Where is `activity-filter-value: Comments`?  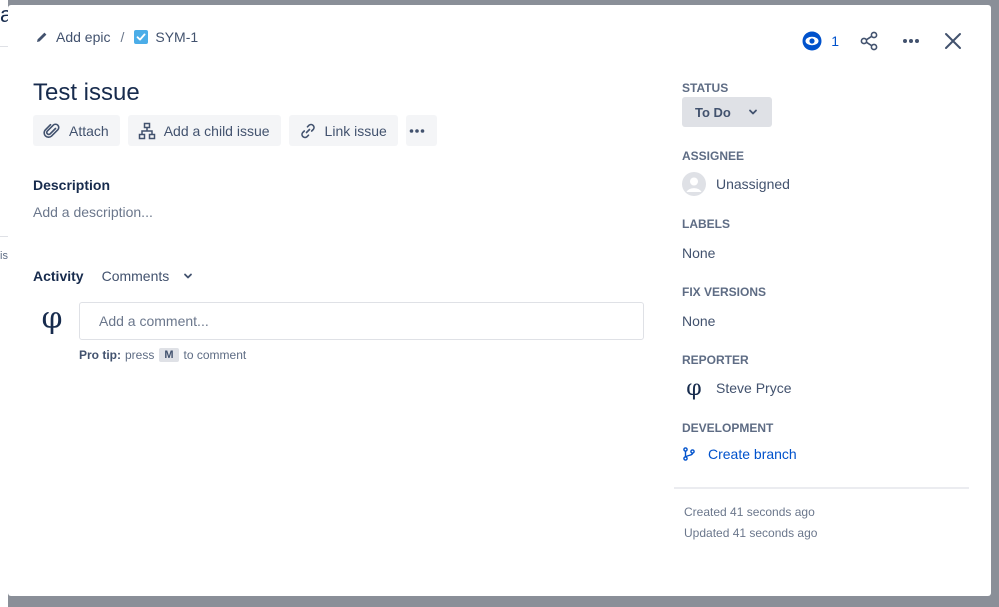 activity-filter-value: Comments is located at coordinates (135, 276).